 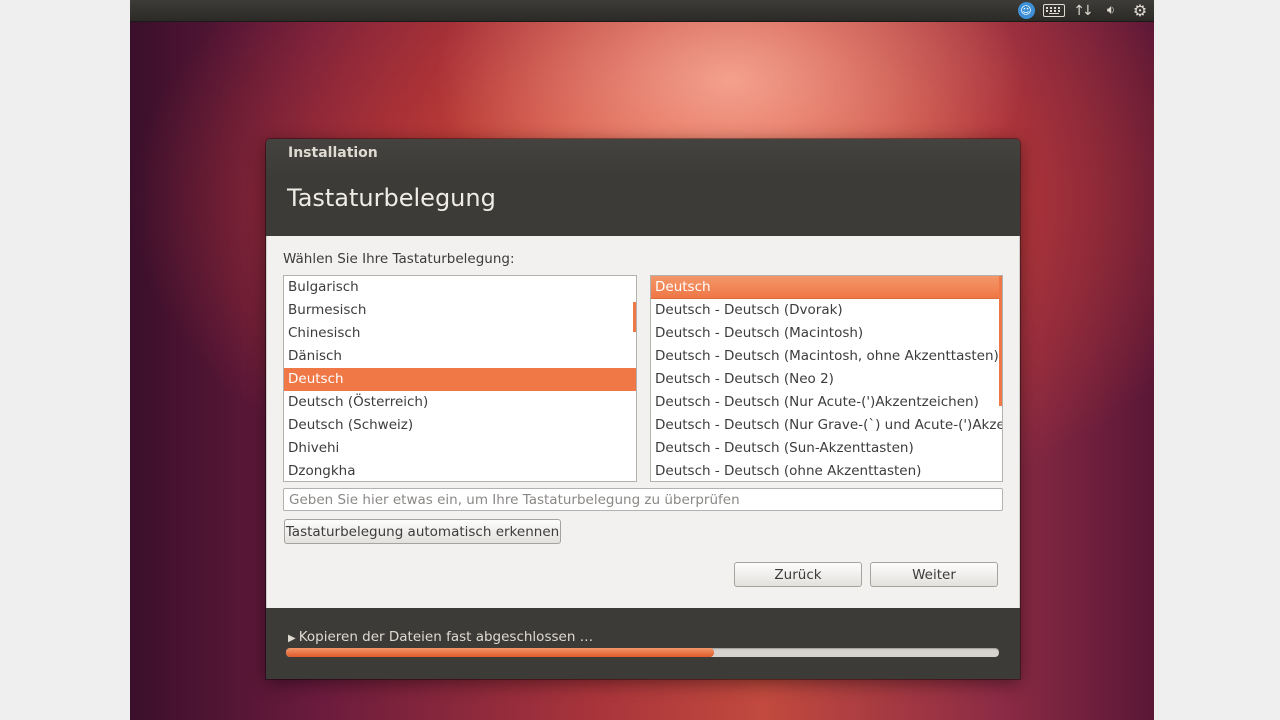 I want to click on language-item: Burmesisch, so click(x=460, y=310).